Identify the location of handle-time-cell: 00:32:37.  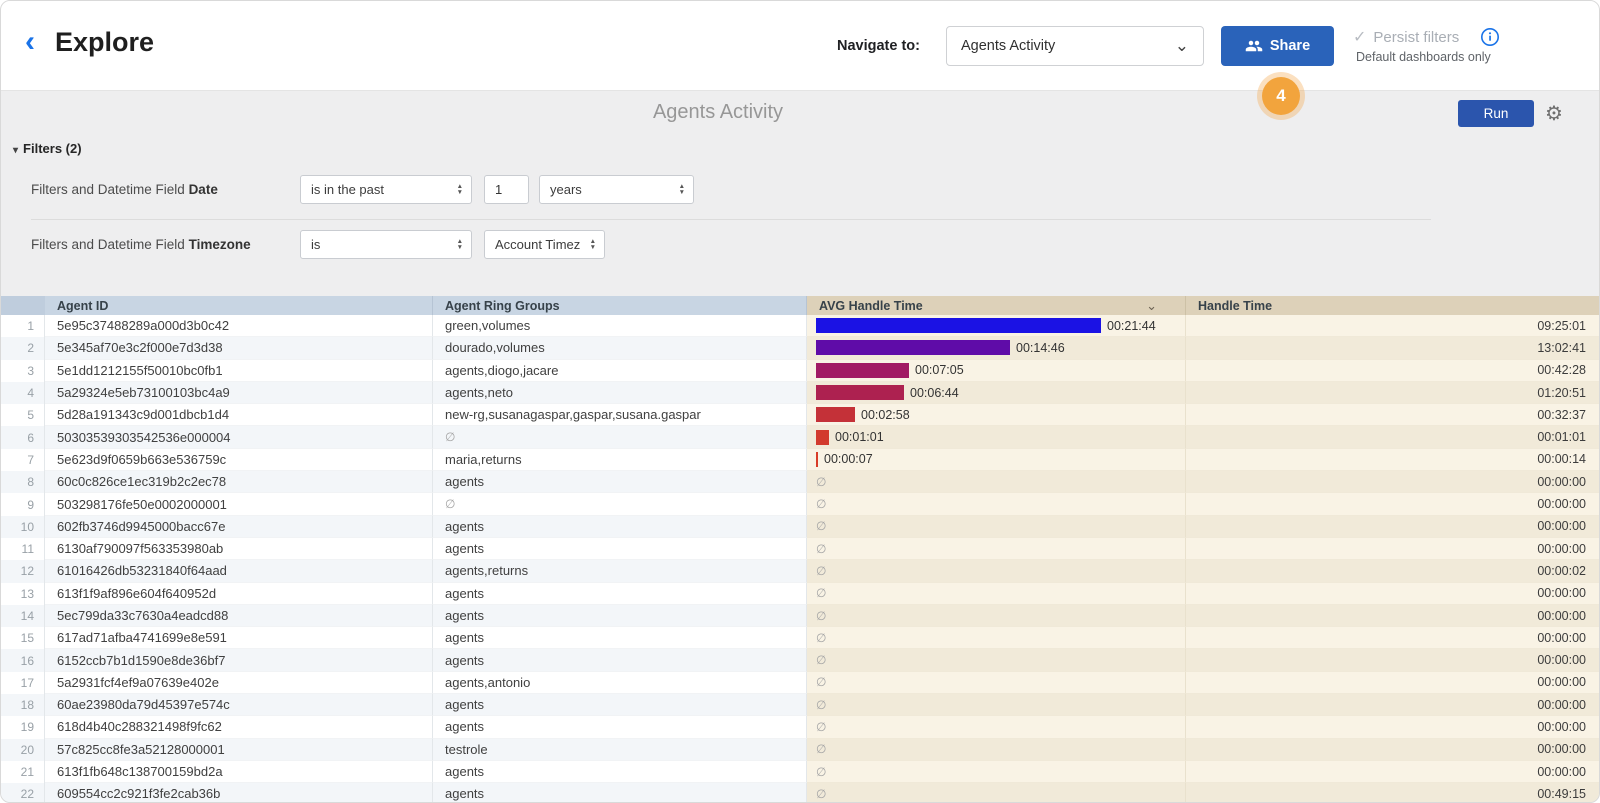
(1392, 415).